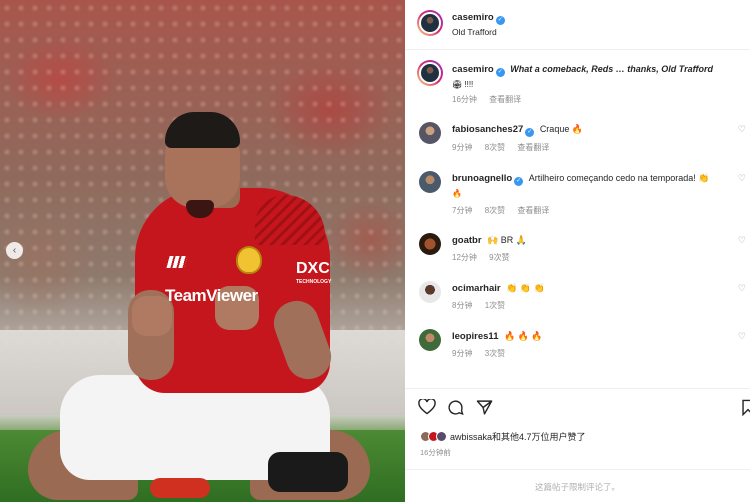 The image size is (750, 502). I want to click on club-crest-icon, so click(249, 260).